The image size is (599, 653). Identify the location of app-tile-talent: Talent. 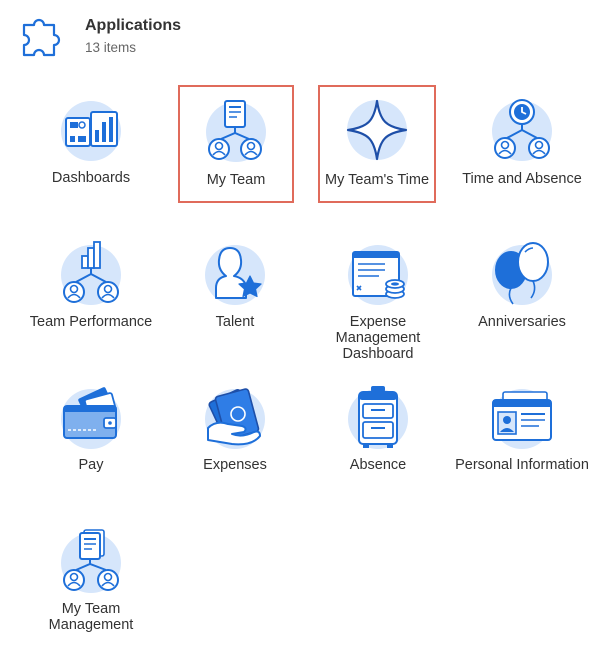
(235, 292).